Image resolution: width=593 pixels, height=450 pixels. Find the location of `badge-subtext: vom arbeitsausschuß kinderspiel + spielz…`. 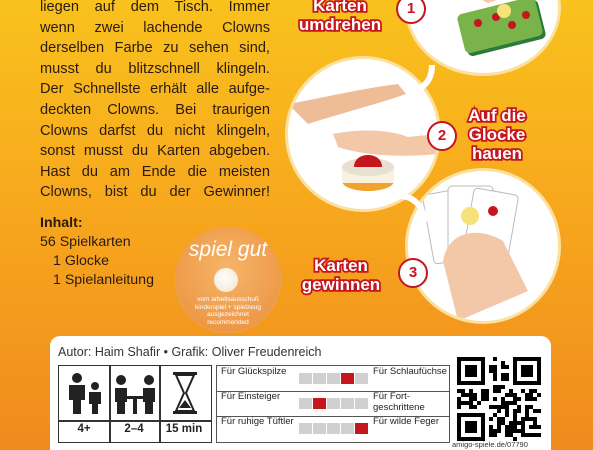

badge-subtext: vom arbeitsausschuß kinderspiel + spielz… is located at coordinates (228, 311).